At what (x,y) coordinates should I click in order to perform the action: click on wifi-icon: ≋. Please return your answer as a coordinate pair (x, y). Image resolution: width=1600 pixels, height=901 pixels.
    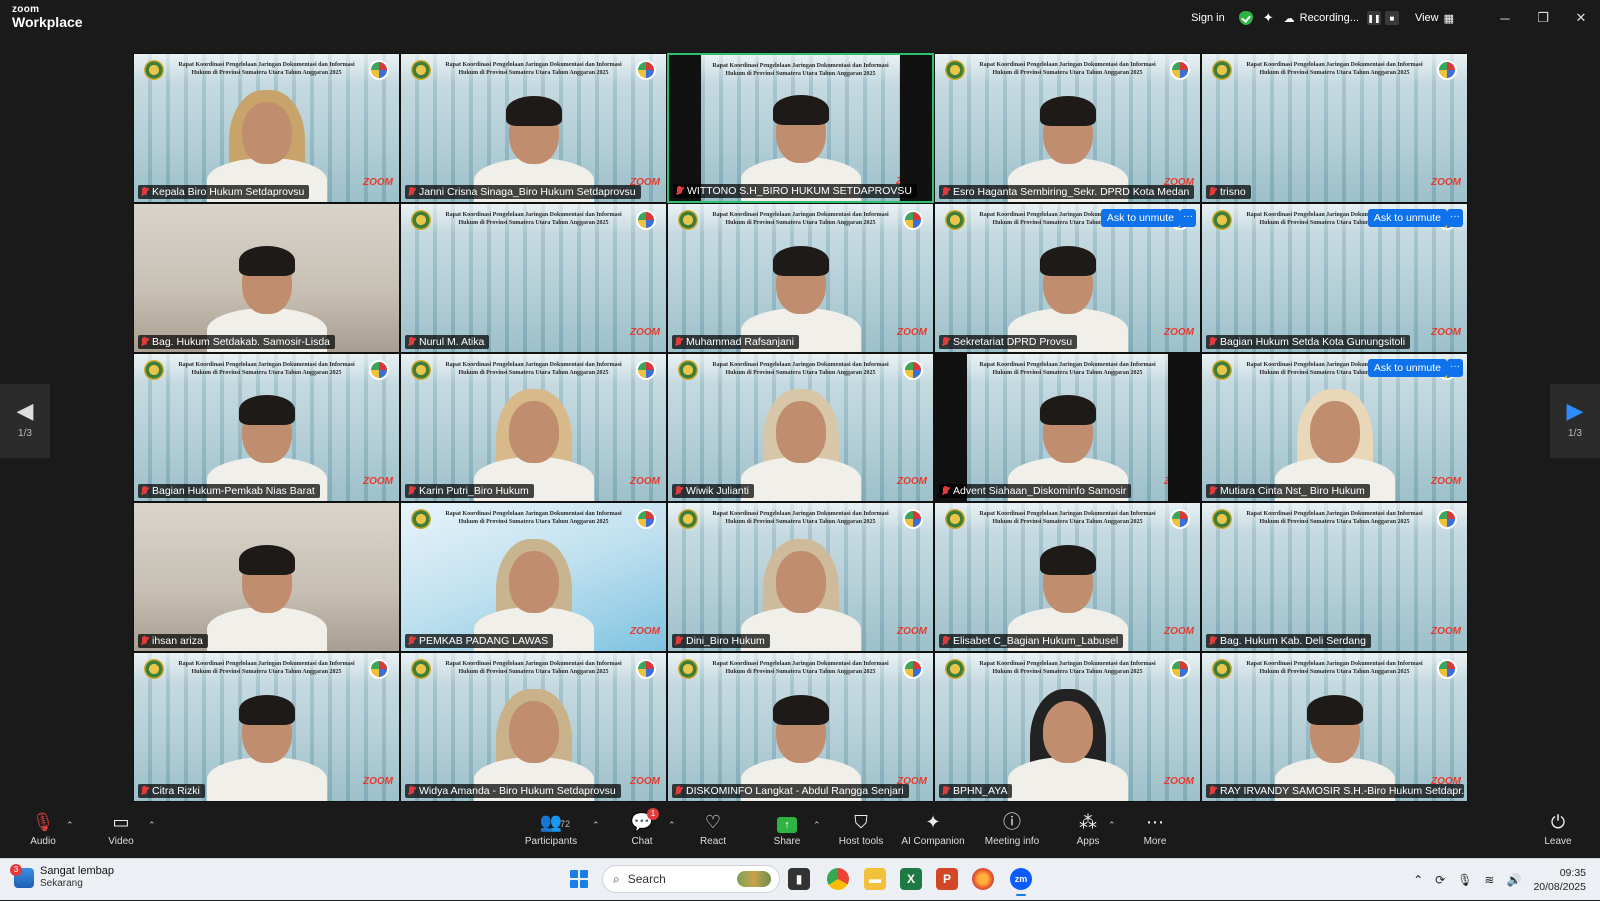
    Looking at the image, I should click on (1489, 880).